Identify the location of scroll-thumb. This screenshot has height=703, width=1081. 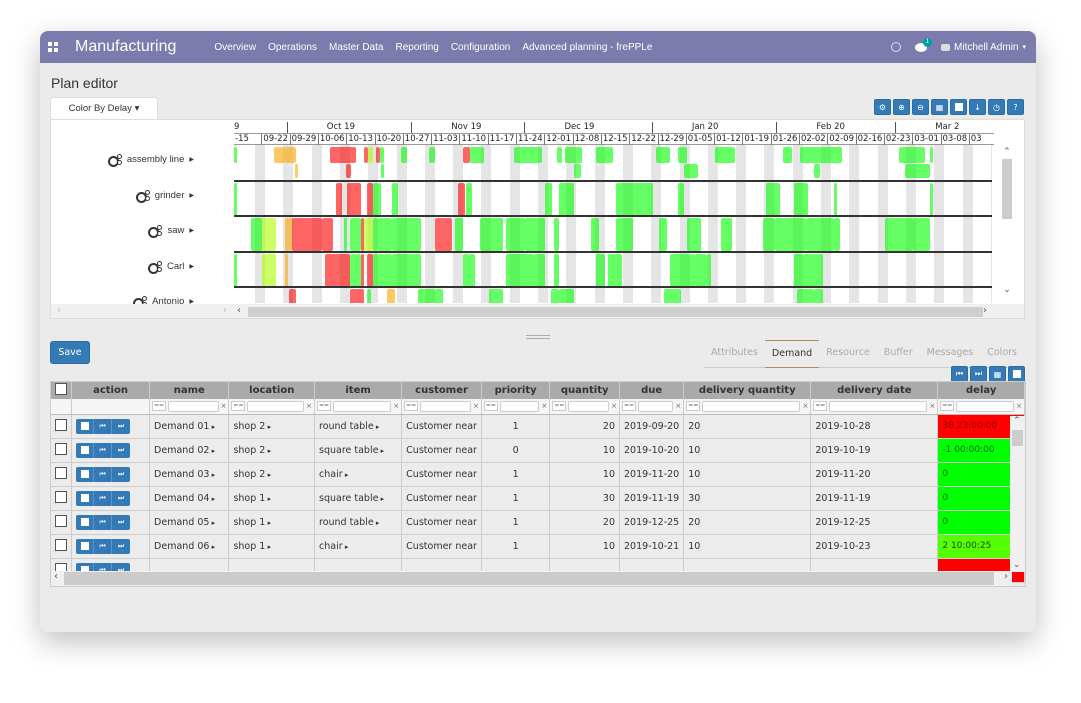
(1007, 189).